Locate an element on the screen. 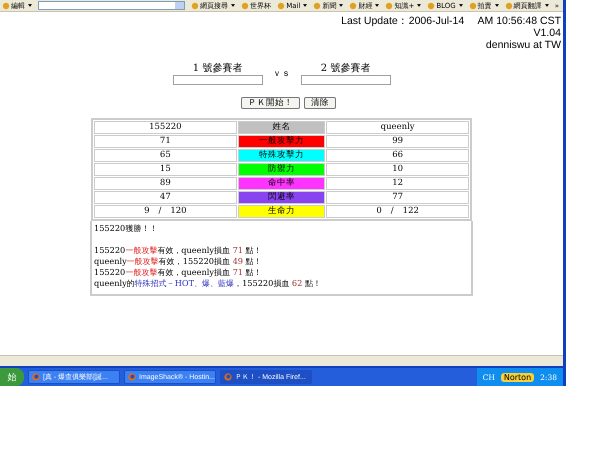 The height and width of the screenshot is (450, 600). stat-label: 閃避率 is located at coordinates (282, 197).